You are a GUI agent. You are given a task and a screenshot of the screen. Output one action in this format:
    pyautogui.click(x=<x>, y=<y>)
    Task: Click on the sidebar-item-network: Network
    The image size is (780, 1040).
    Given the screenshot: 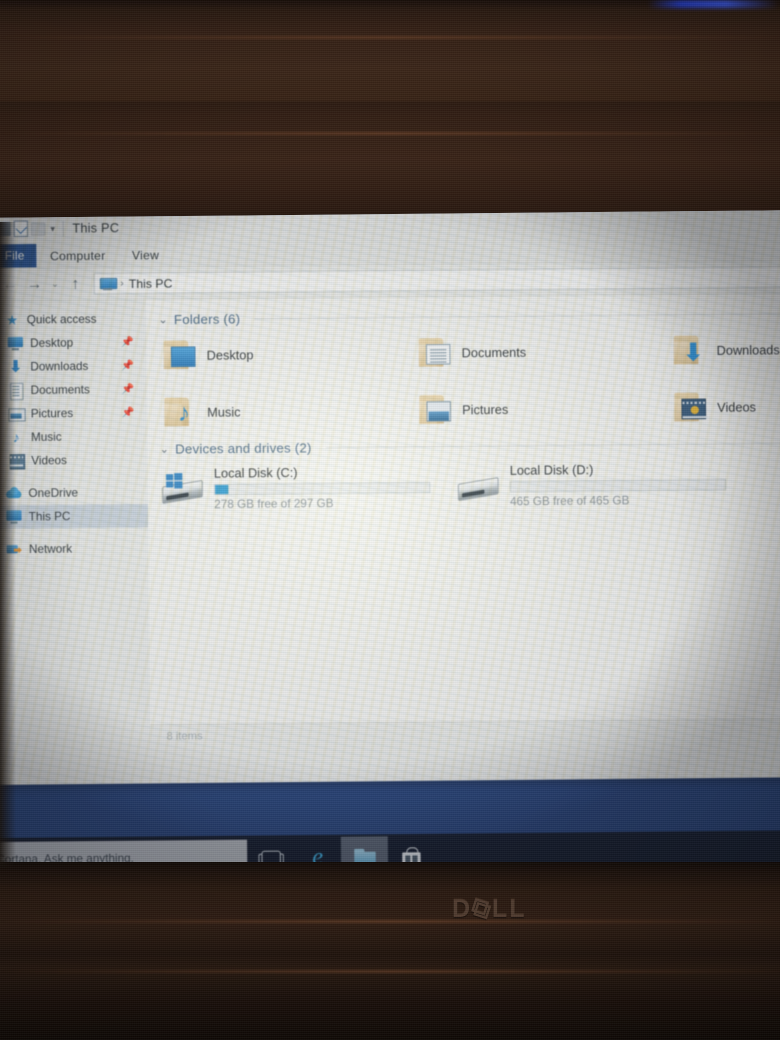 What is the action you would take?
    pyautogui.click(x=74, y=549)
    